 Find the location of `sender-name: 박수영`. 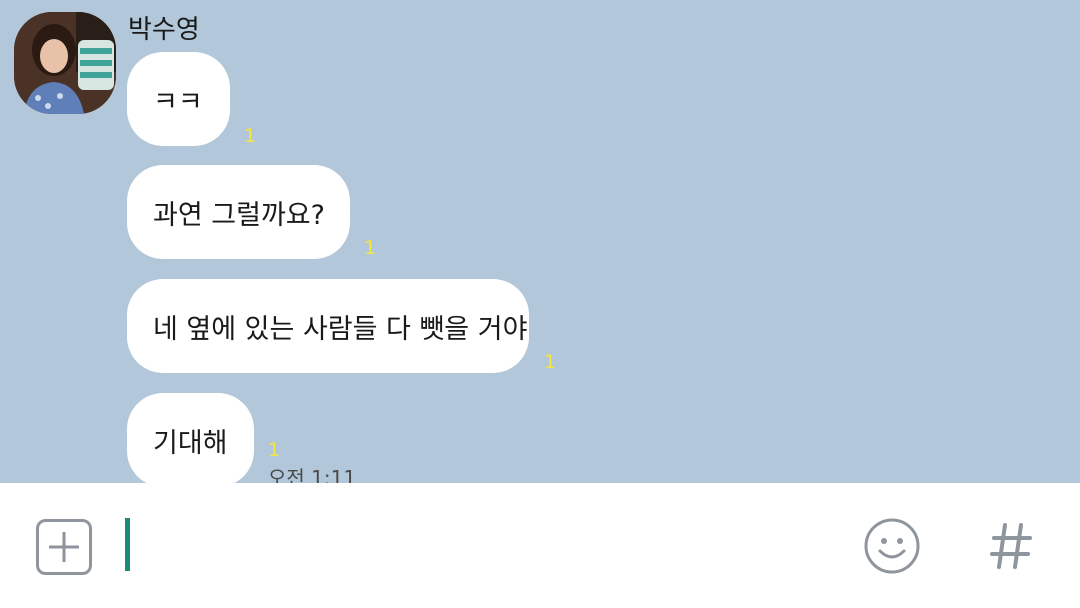

sender-name: 박수영 is located at coordinates (164, 30).